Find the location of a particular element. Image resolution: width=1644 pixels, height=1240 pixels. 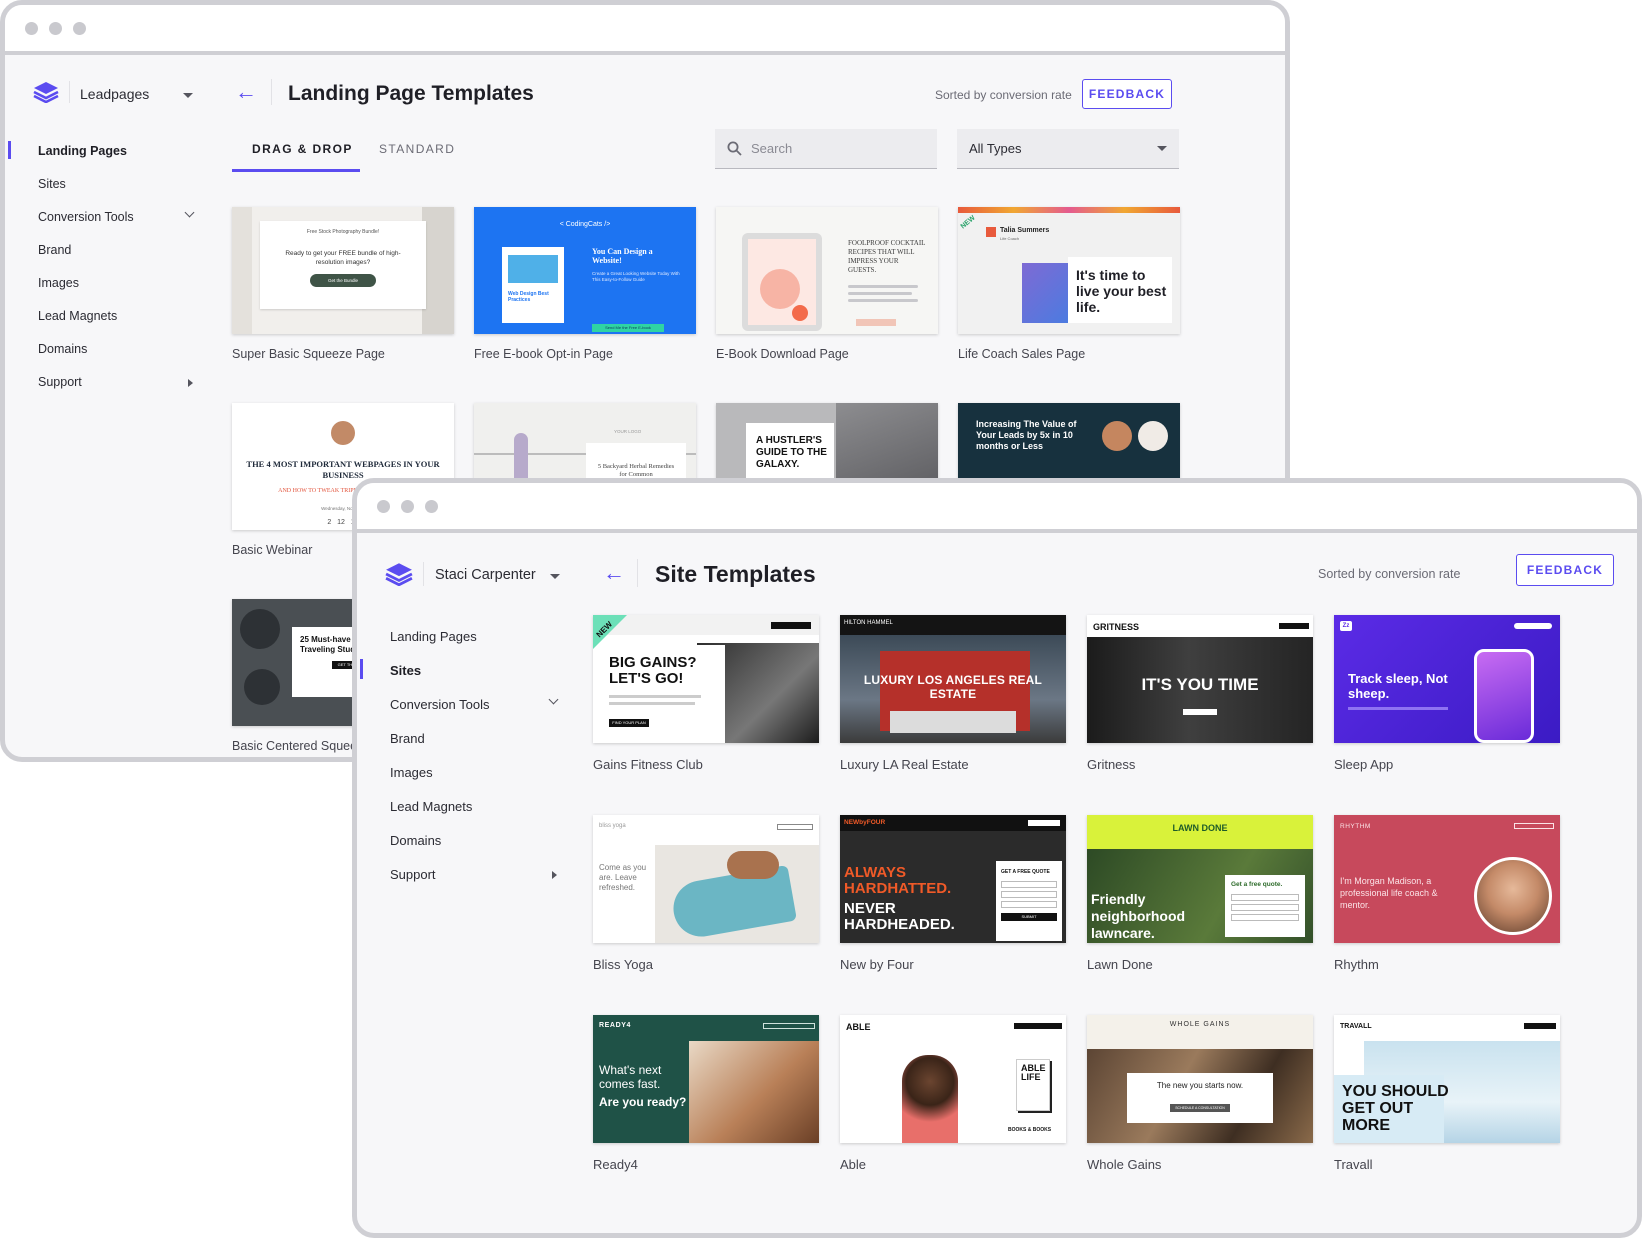

thumb-headline: A HUSTLER'S GUIDE TO THE GALAXY. is located at coordinates (791, 452).